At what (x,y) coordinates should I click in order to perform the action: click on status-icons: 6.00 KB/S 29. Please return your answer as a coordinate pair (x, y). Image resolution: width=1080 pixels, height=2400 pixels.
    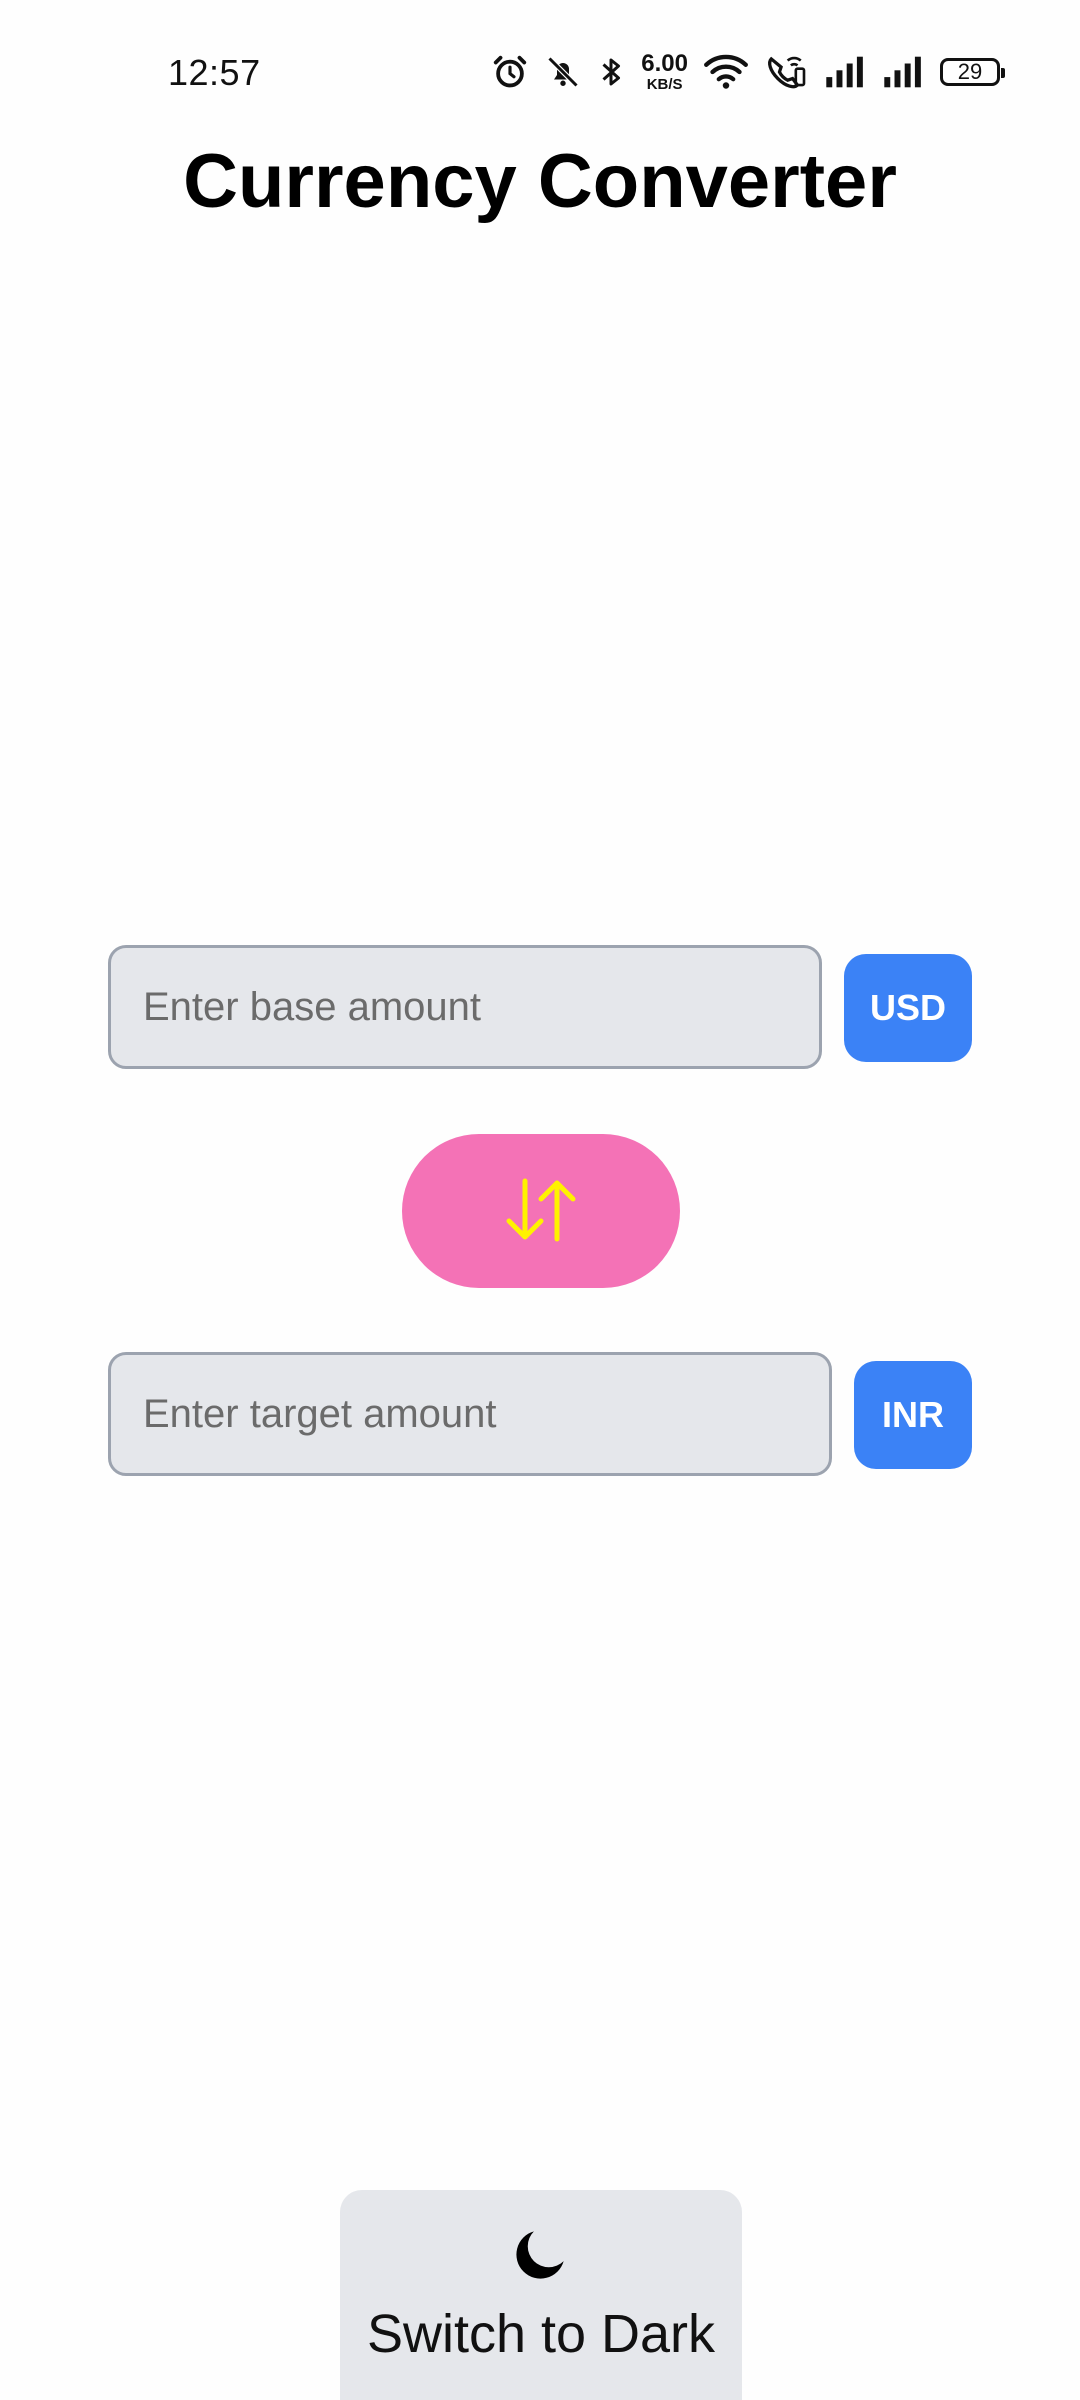
    Looking at the image, I should click on (748, 72).